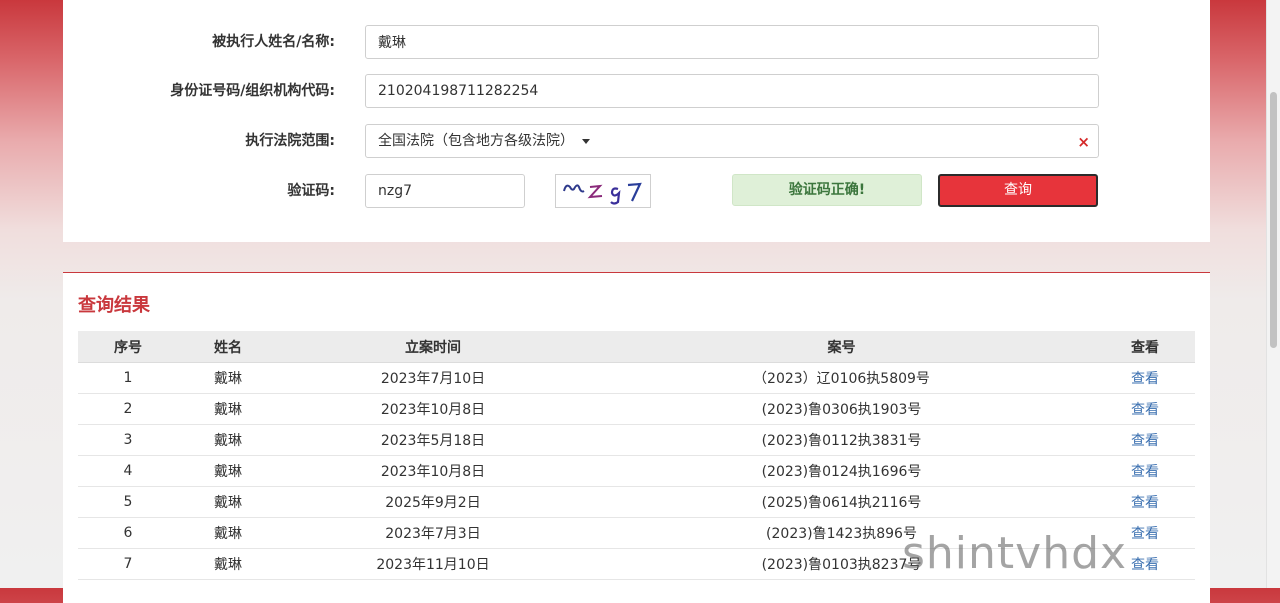 Image resolution: width=1280 pixels, height=603 pixels. What do you see at coordinates (273, 42) in the screenshot?
I see `name-label: 被执行人姓名/名称:` at bounding box center [273, 42].